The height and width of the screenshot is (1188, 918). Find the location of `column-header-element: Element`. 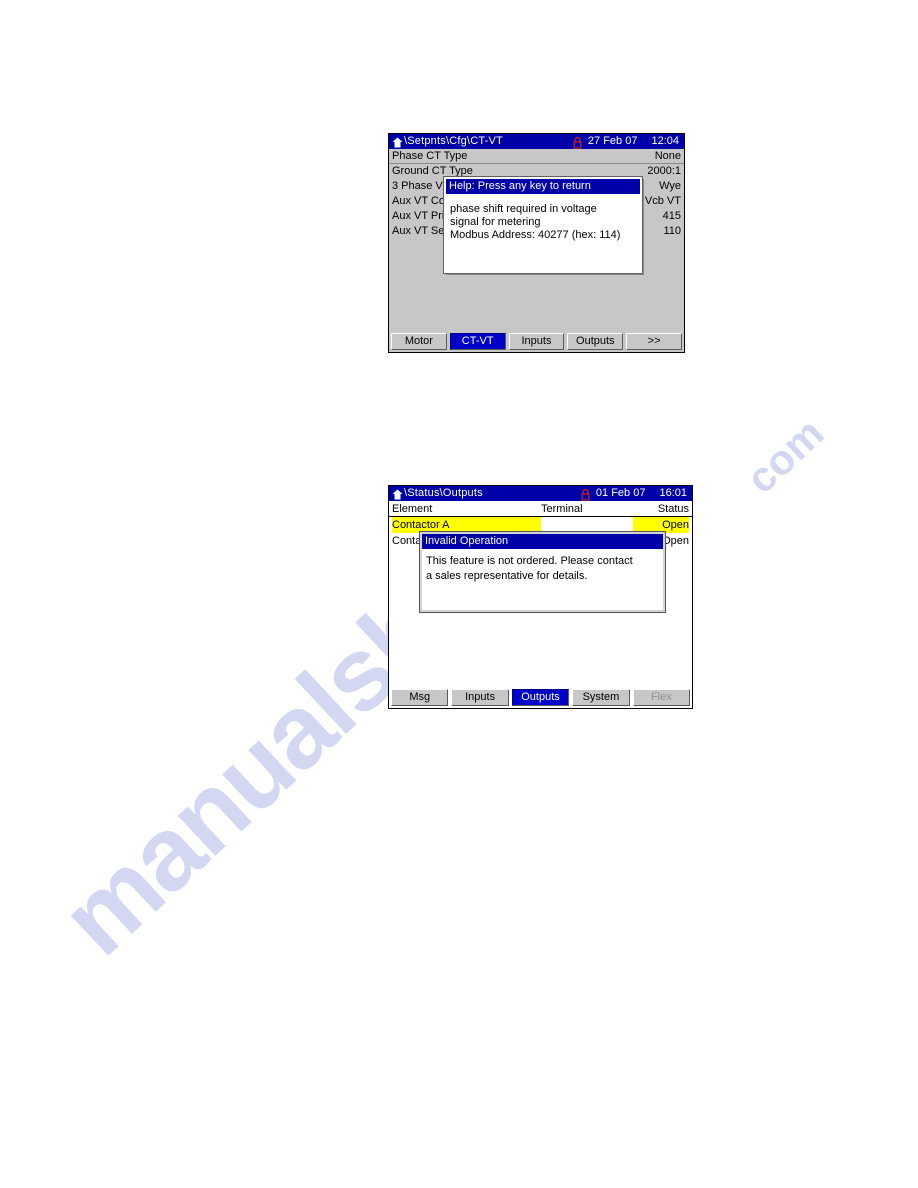

column-header-element: Element is located at coordinates (412, 509).